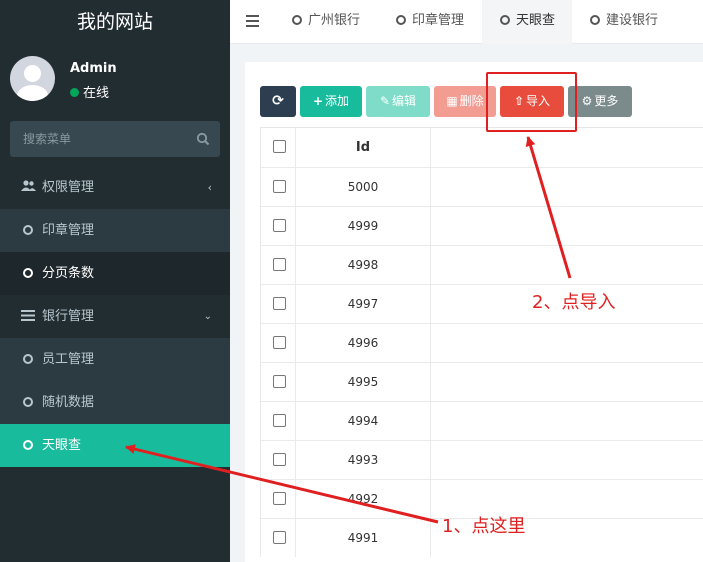  What do you see at coordinates (481, 303) in the screenshot?
I see `table-row: 4997` at bounding box center [481, 303].